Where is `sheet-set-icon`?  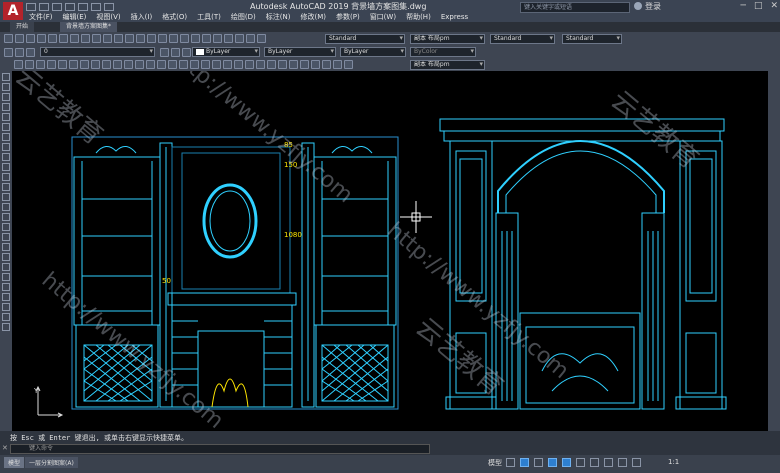
sheet-set-icon is located at coordinates (228, 38).